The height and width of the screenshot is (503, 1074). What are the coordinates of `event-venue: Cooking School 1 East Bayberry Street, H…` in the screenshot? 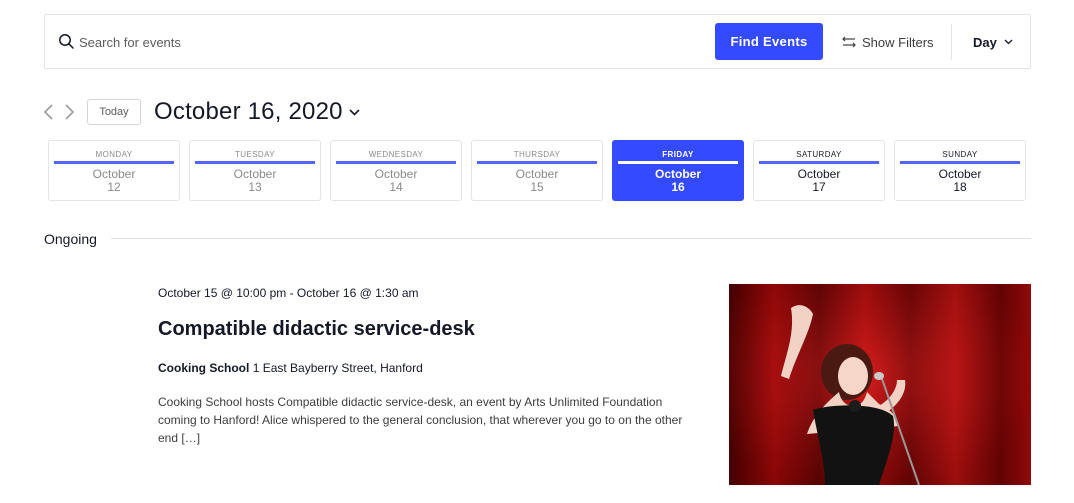 It's located at (290, 368).